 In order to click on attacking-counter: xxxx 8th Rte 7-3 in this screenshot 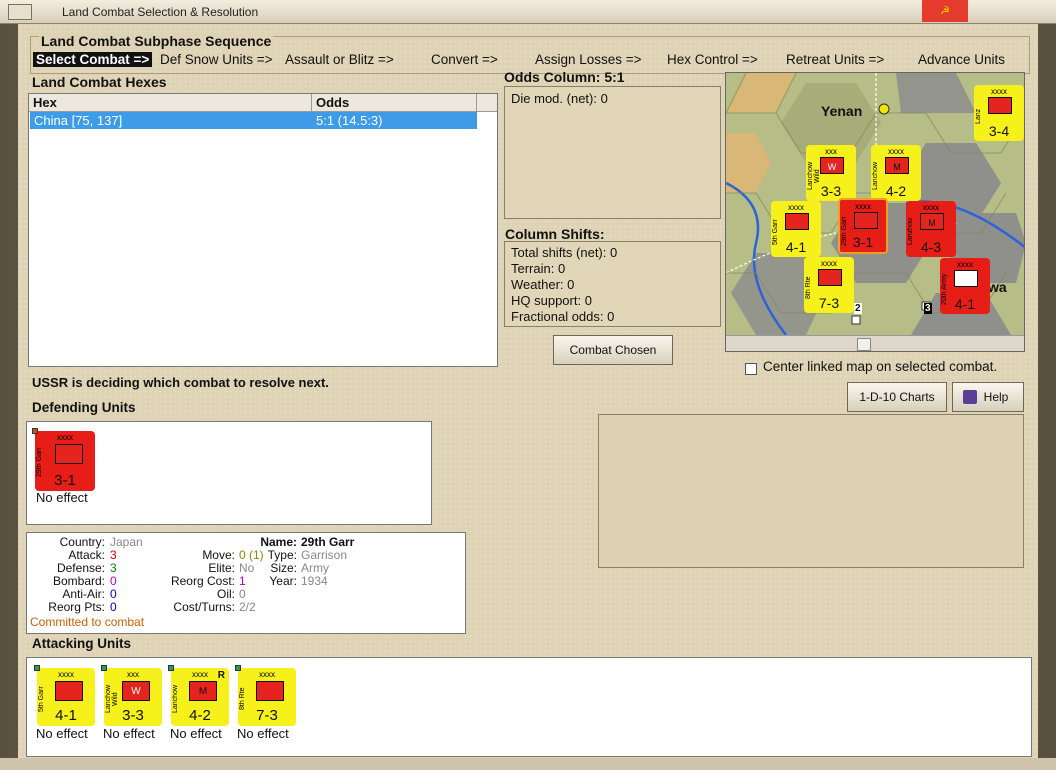, I will do `click(265, 695)`.